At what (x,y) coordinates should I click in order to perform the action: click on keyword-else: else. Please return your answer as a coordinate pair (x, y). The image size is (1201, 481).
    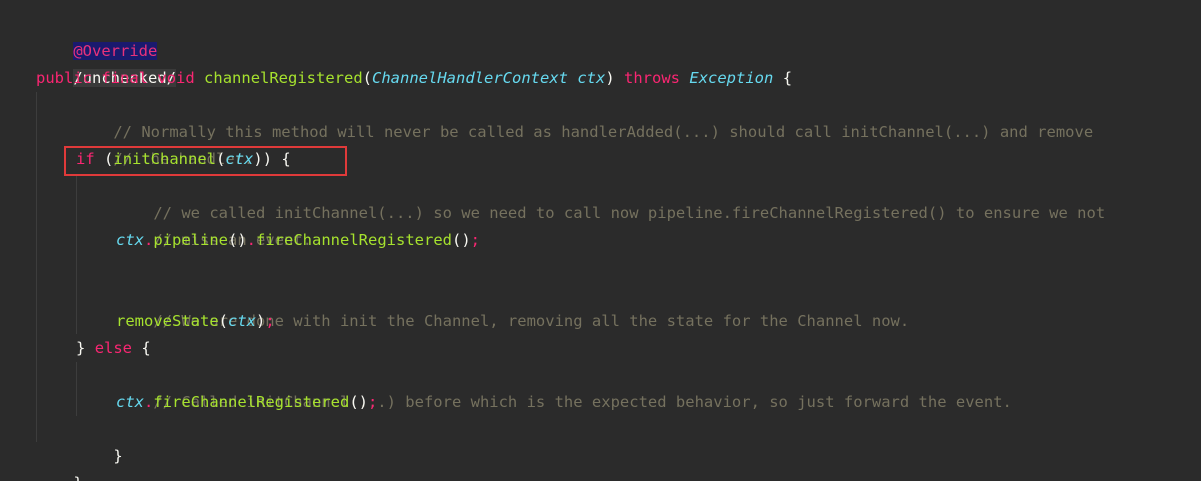
    Looking at the image, I should click on (113, 348).